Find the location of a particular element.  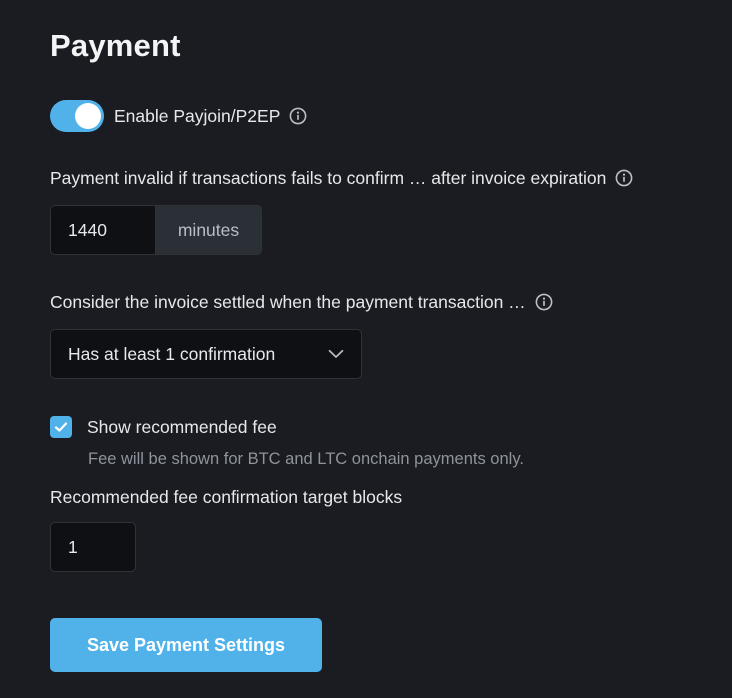

payjoin-toggle is located at coordinates (77, 116).